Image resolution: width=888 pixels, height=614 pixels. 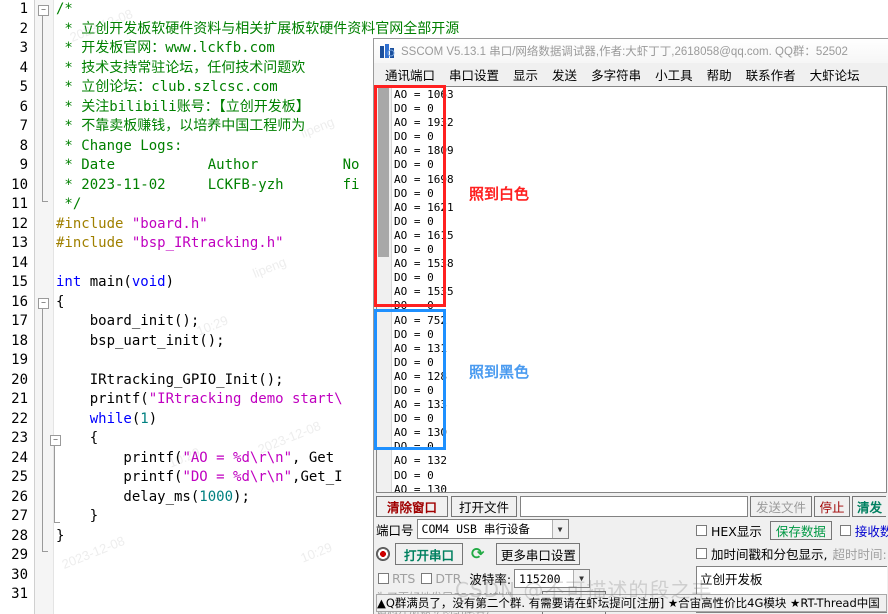 What do you see at coordinates (395, 530) in the screenshot?
I see `port-label: 端口号` at bounding box center [395, 530].